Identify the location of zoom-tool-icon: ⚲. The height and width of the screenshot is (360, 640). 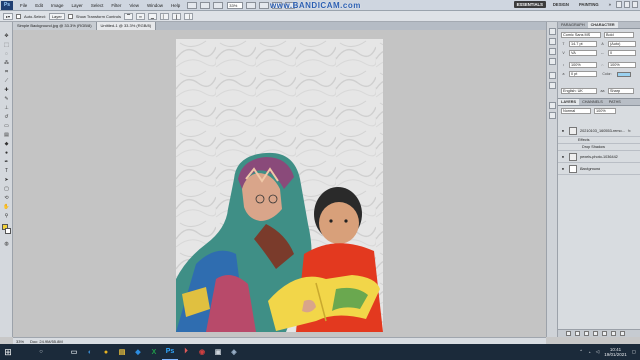
(6, 215).